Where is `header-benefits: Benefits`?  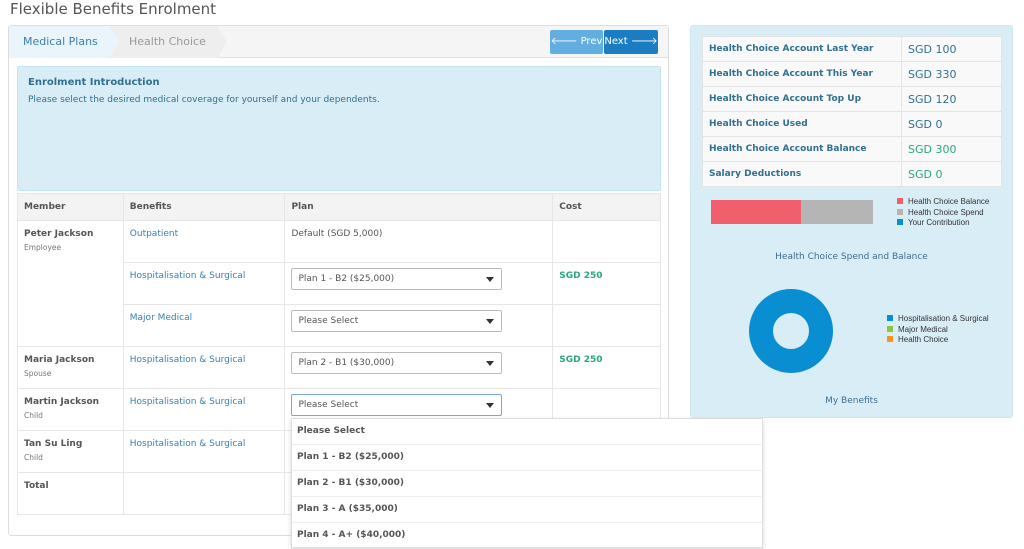 header-benefits: Benefits is located at coordinates (204, 207).